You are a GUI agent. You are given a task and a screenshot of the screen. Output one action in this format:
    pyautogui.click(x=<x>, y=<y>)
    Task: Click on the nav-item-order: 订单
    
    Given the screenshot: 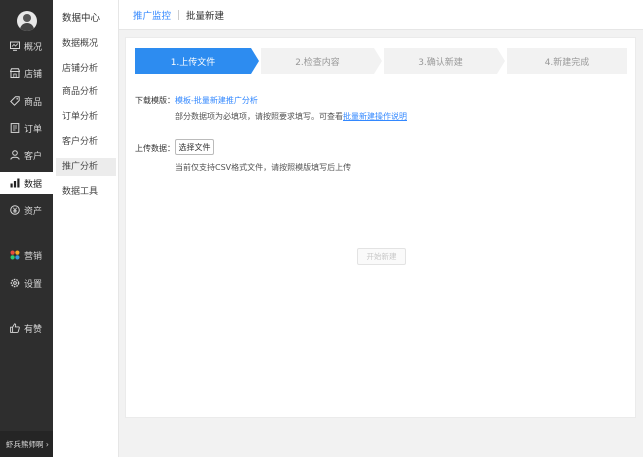 What is the action you would take?
    pyautogui.click(x=26, y=128)
    